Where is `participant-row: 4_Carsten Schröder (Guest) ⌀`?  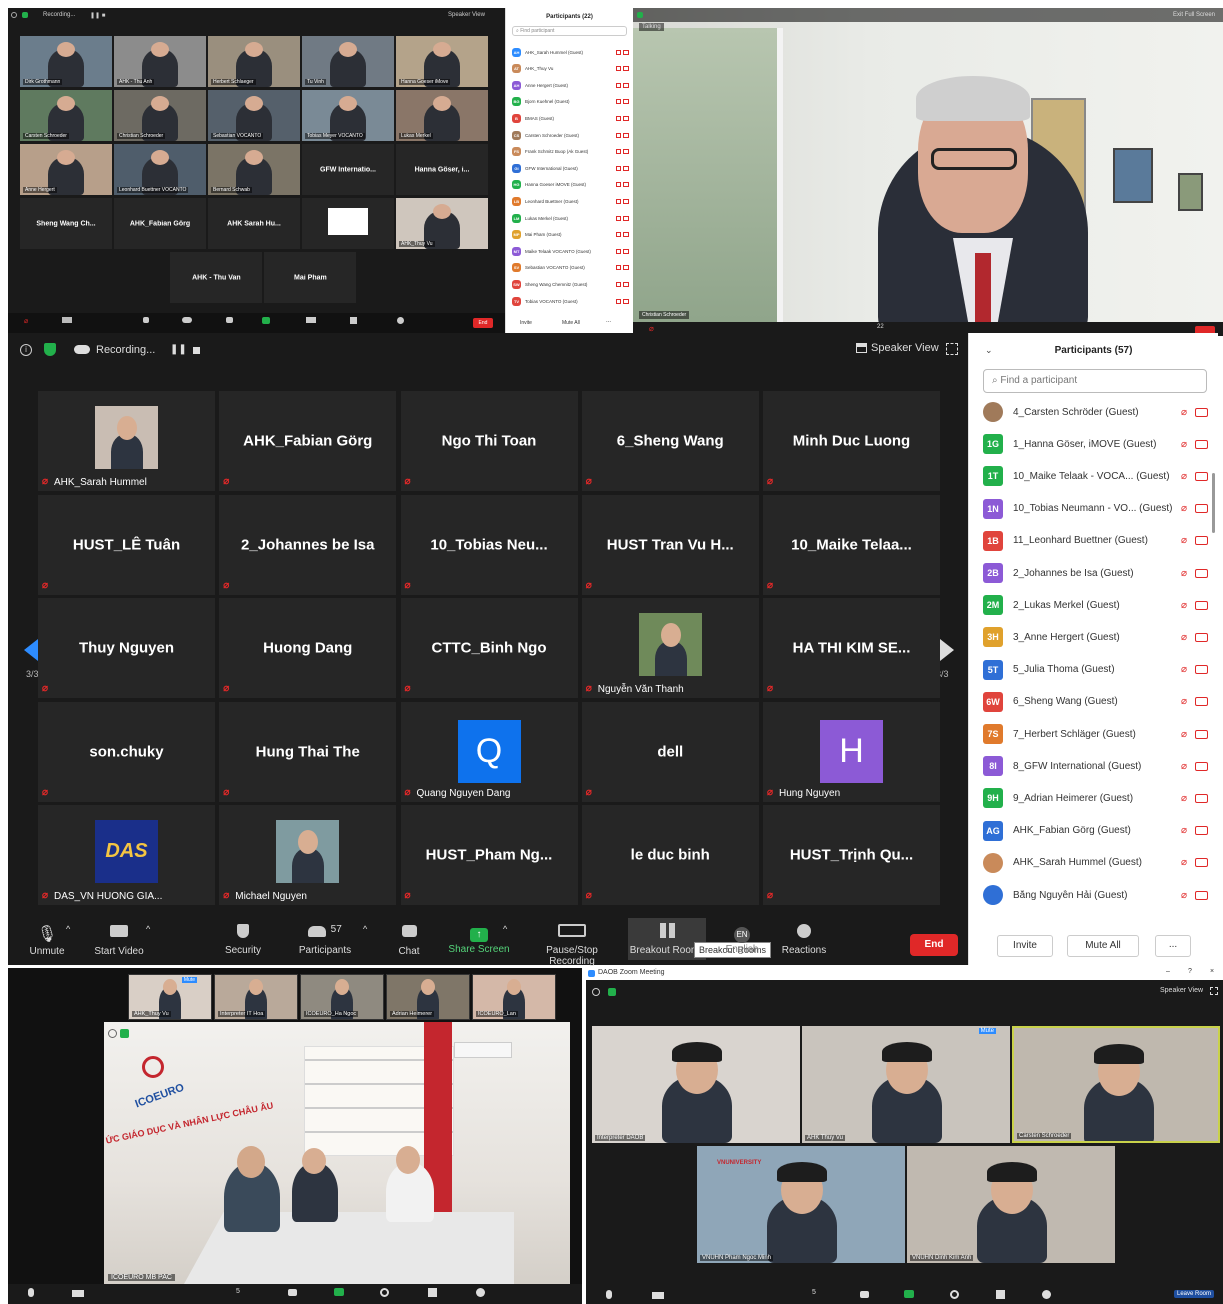
participant-row: 4_Carsten Schröder (Guest) ⌀ is located at coordinates (1095, 412).